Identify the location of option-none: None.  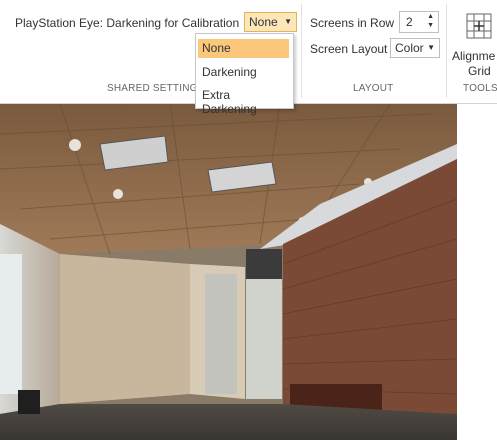
(243, 48).